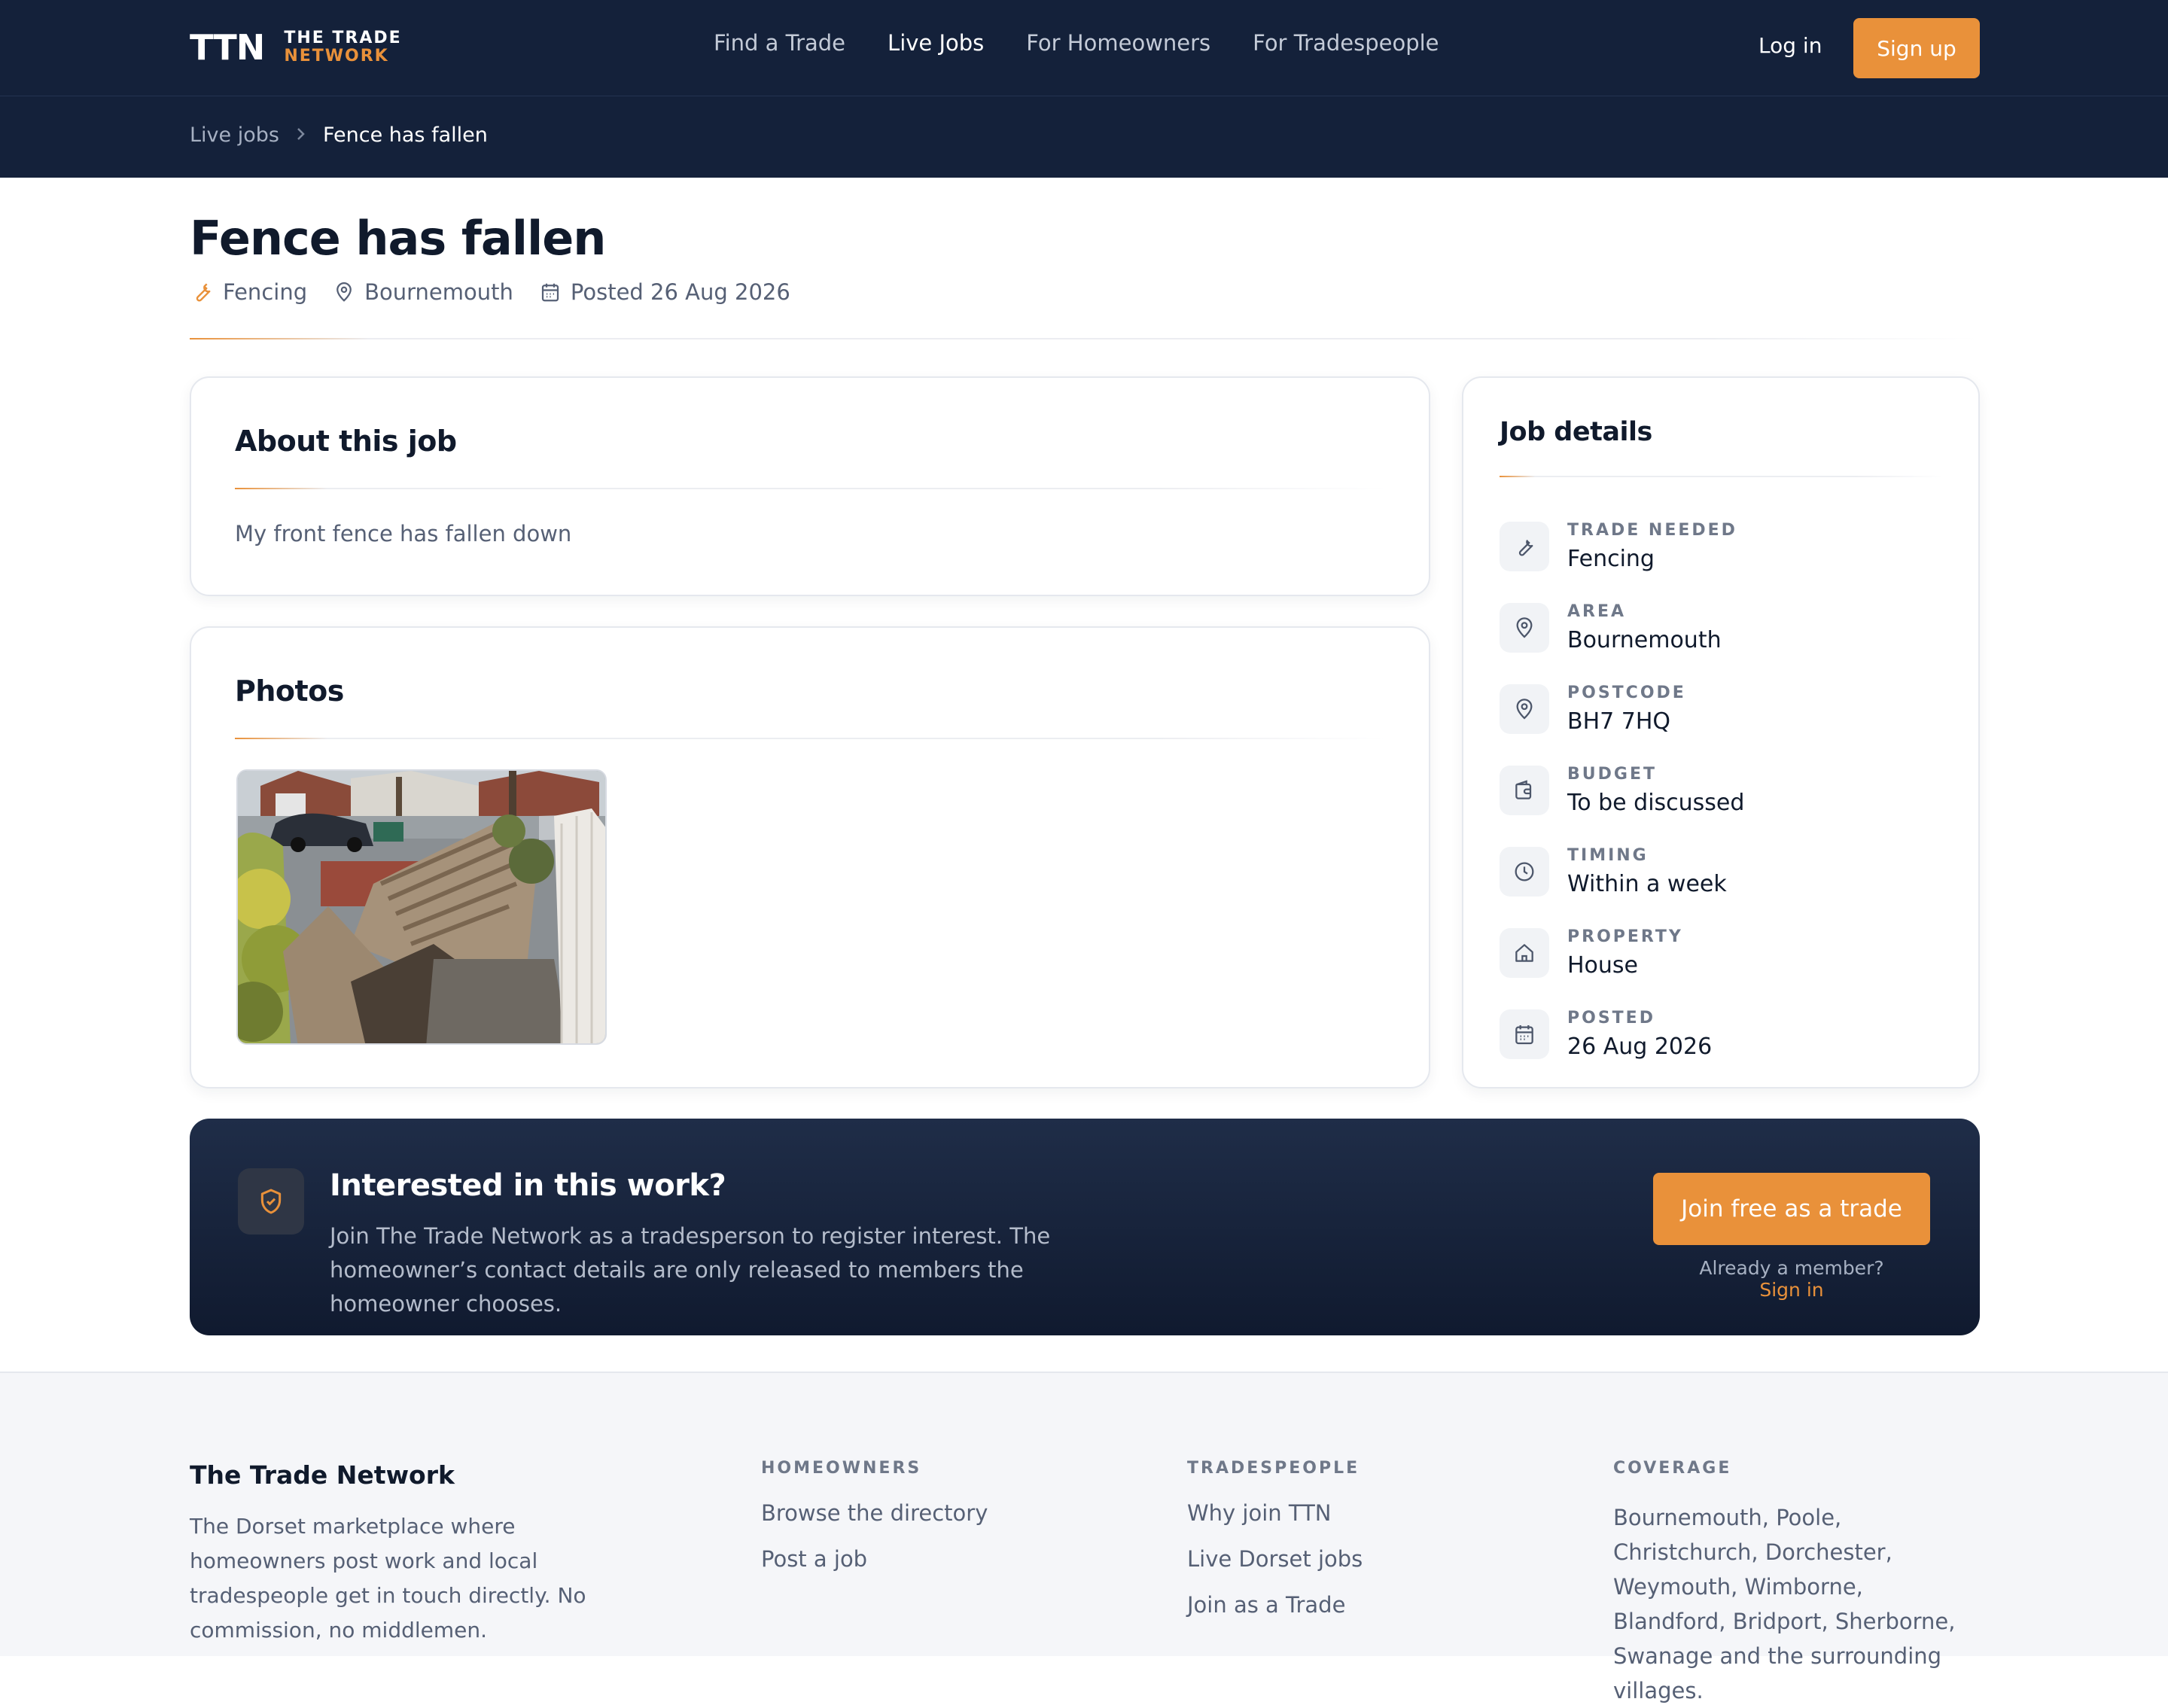  I want to click on nav-for-tradespeople: For Tradespeople, so click(1346, 43).